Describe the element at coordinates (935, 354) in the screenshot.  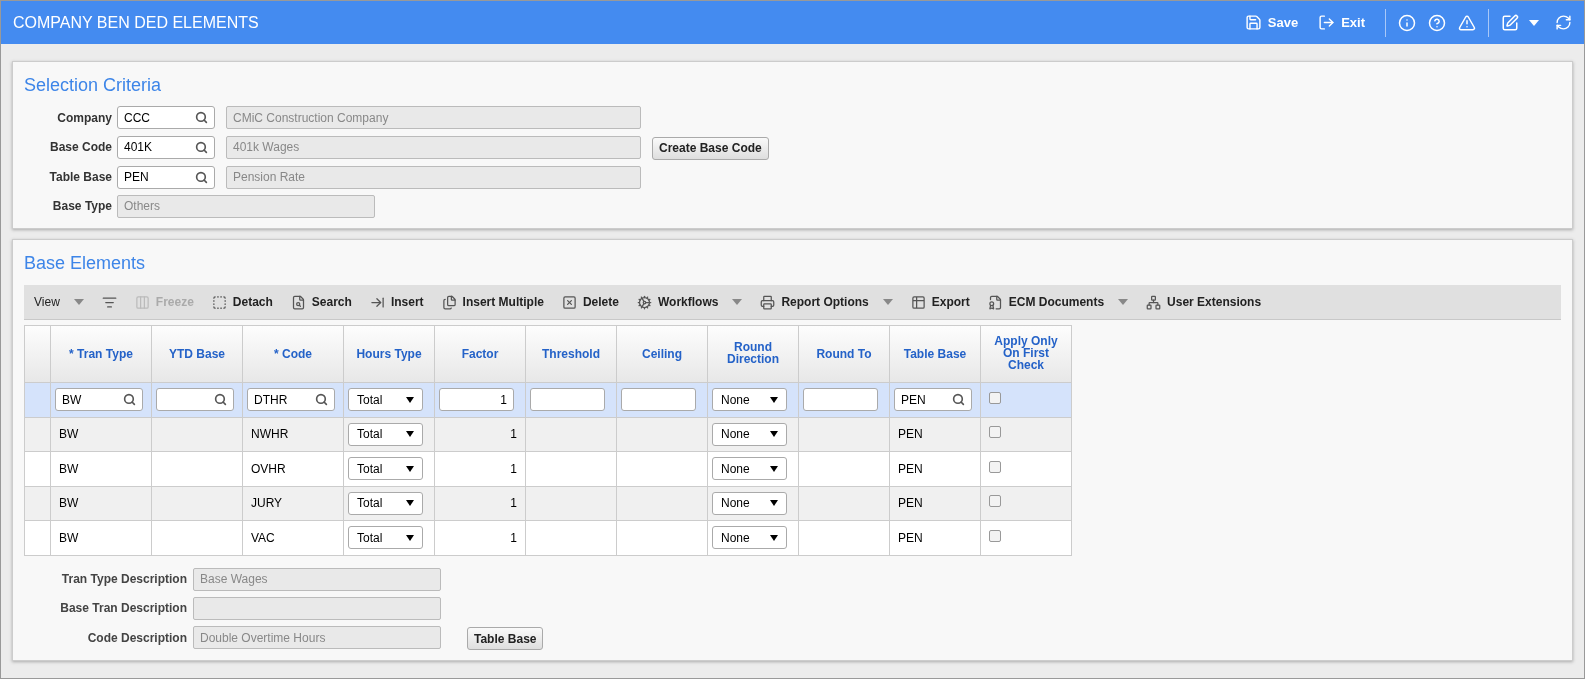
I see `column-header: Table Base` at that location.